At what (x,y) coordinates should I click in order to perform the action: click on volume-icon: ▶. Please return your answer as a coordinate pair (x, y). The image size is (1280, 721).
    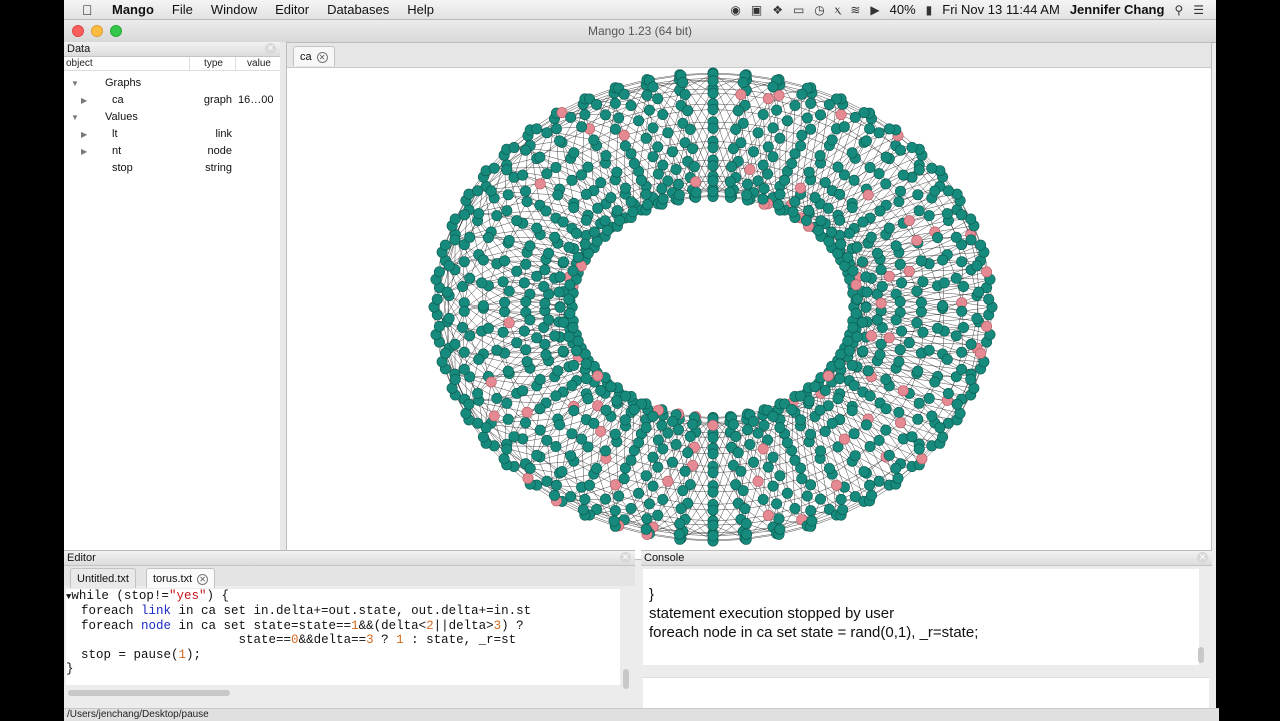
    Looking at the image, I should click on (874, 10).